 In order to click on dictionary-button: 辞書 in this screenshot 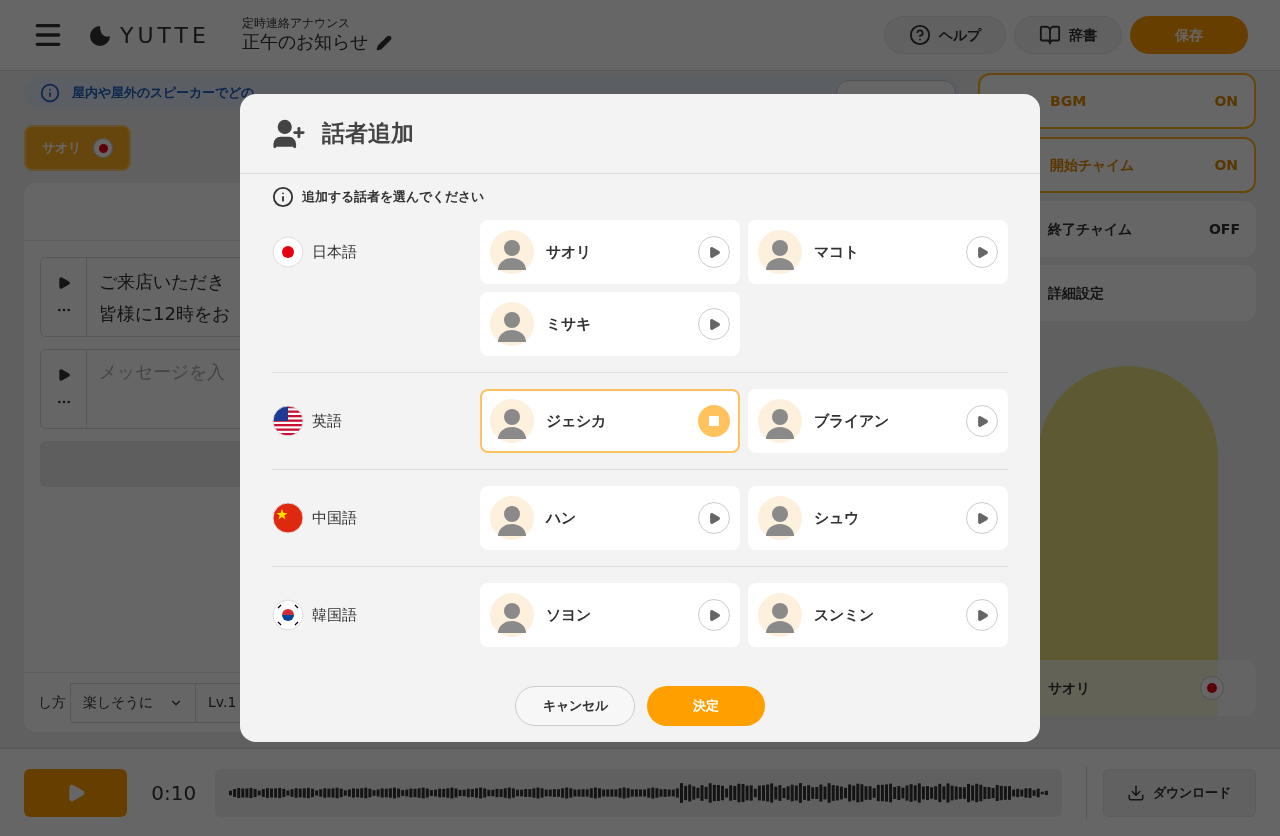, I will do `click(1068, 35)`.